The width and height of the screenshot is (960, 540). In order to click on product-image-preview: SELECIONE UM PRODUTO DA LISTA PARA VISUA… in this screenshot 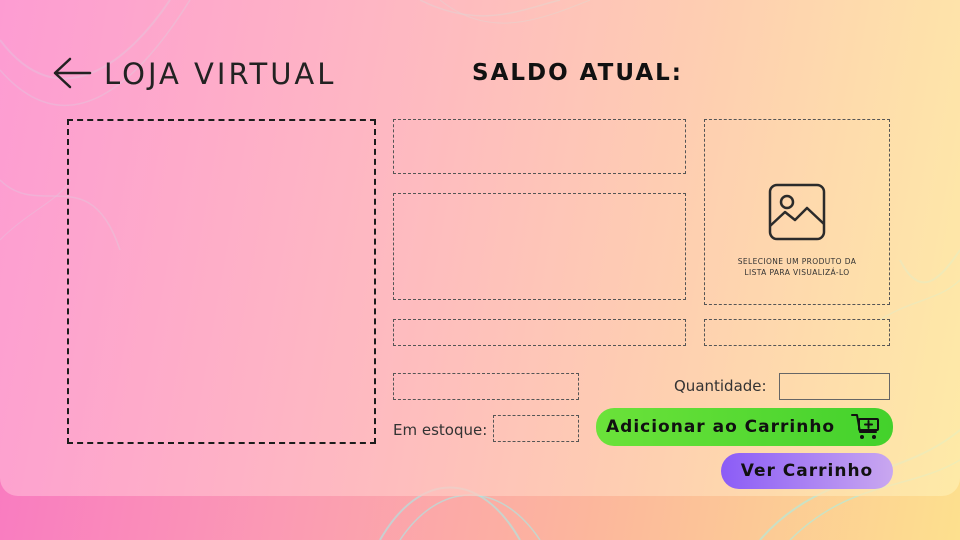, I will do `click(797, 212)`.